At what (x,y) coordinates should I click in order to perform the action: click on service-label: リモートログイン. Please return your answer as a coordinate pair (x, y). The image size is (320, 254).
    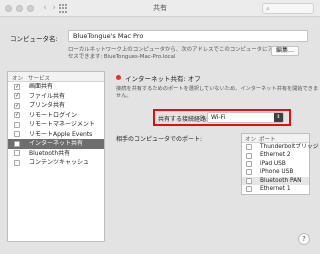
    Looking at the image, I should click on (53, 115).